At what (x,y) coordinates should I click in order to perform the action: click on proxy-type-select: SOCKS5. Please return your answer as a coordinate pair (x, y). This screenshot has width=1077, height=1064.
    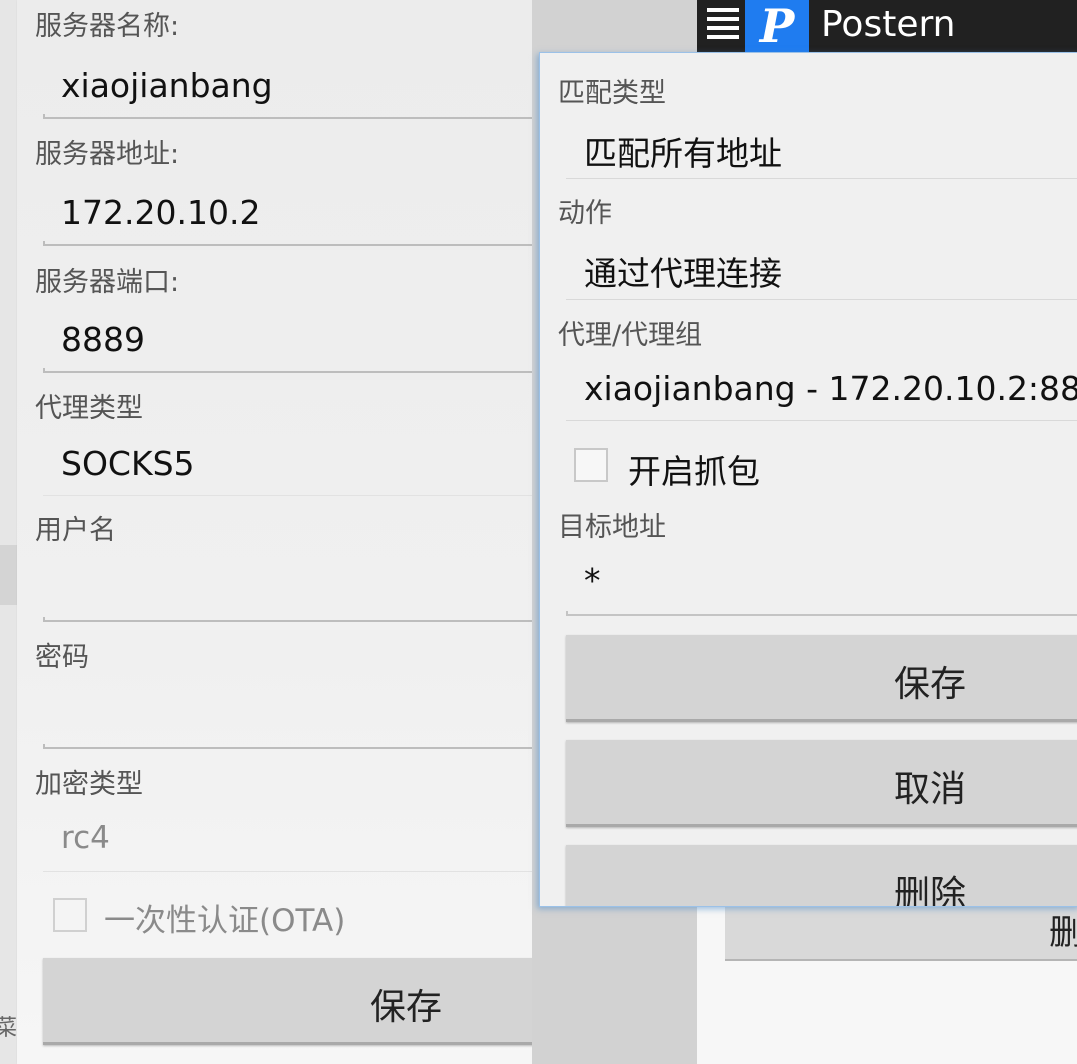
    Looking at the image, I should click on (128, 463).